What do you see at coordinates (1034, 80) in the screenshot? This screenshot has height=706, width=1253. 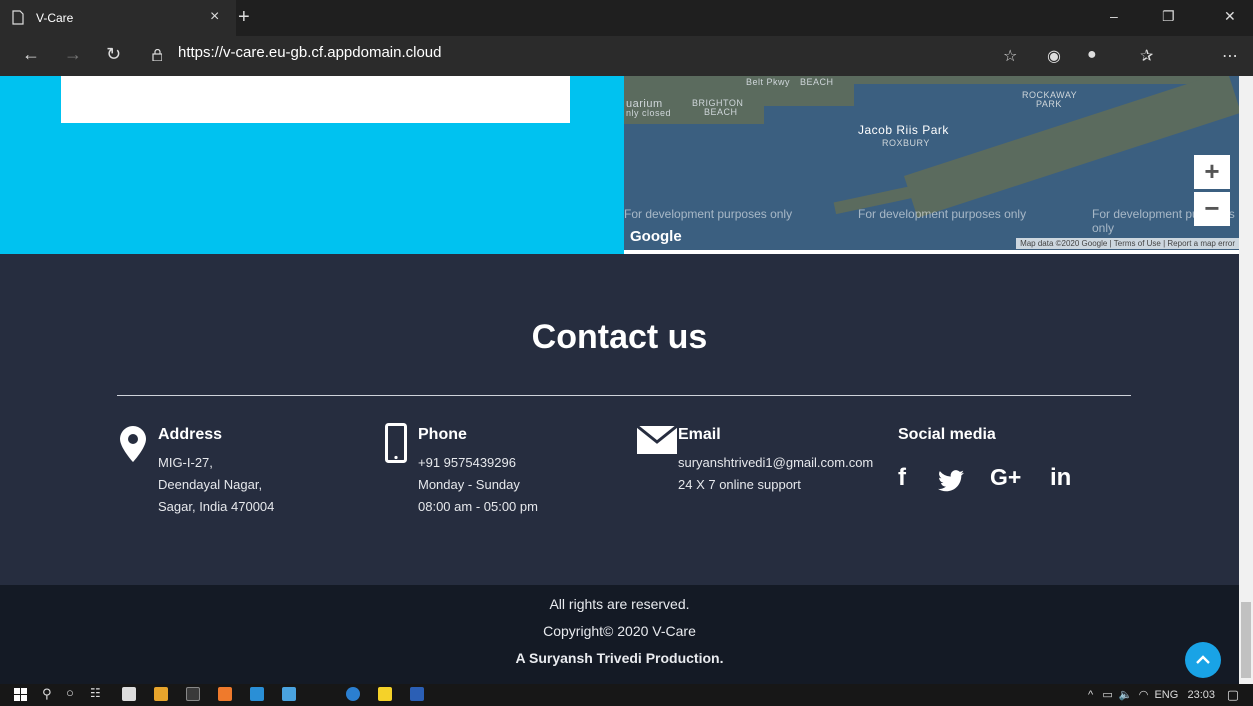 I see `map-land` at bounding box center [1034, 80].